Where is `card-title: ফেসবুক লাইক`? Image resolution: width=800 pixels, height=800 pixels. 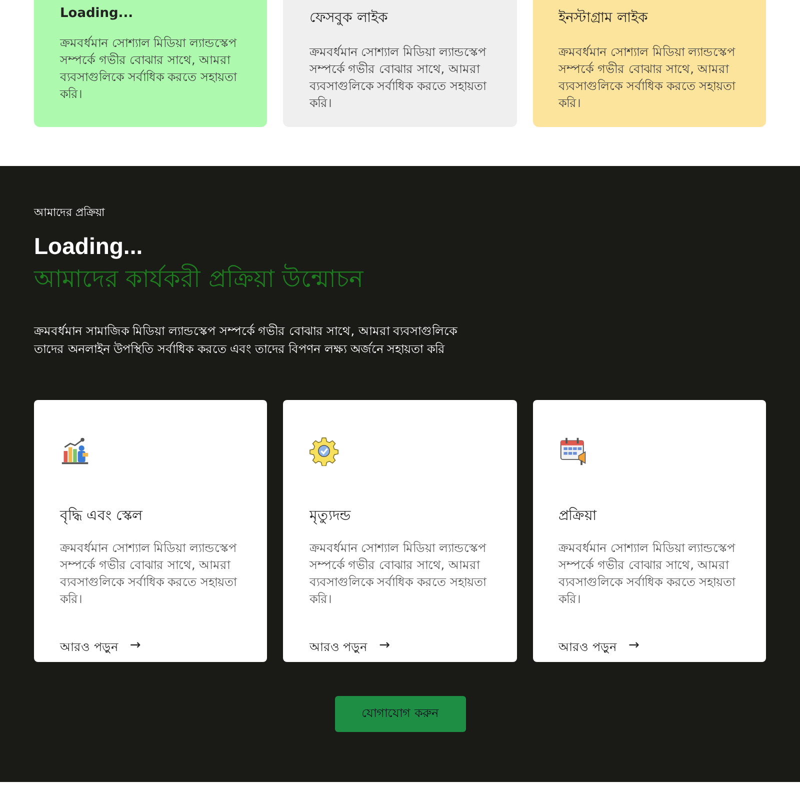
card-title: ফেসবুক লাইক is located at coordinates (349, 18).